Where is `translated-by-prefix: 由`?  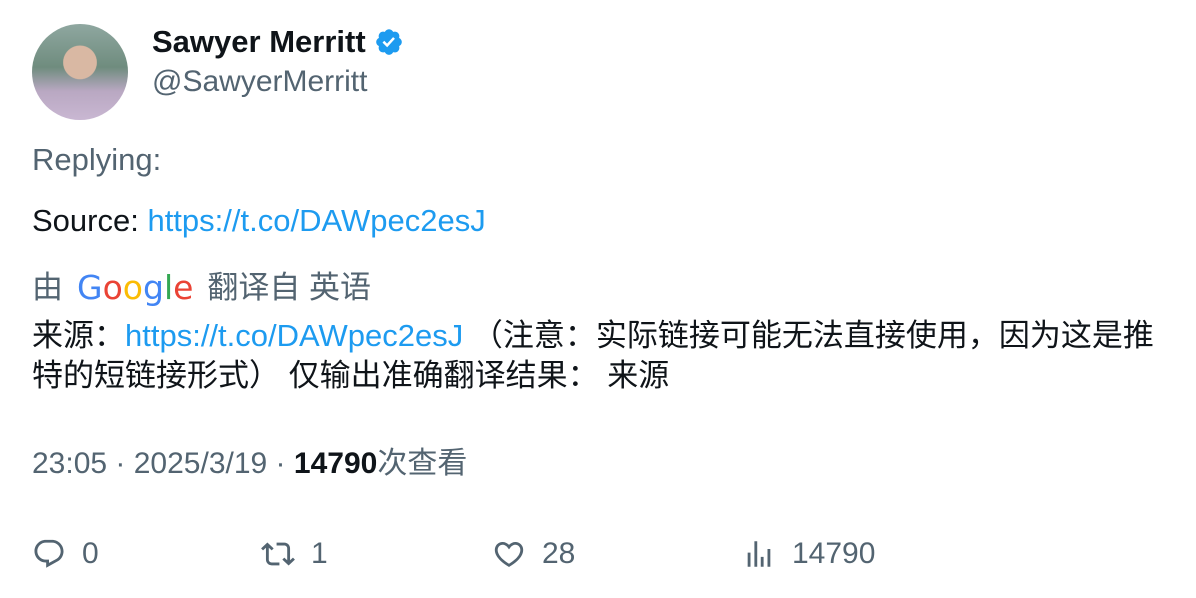 translated-by-prefix: 由 is located at coordinates (47, 287).